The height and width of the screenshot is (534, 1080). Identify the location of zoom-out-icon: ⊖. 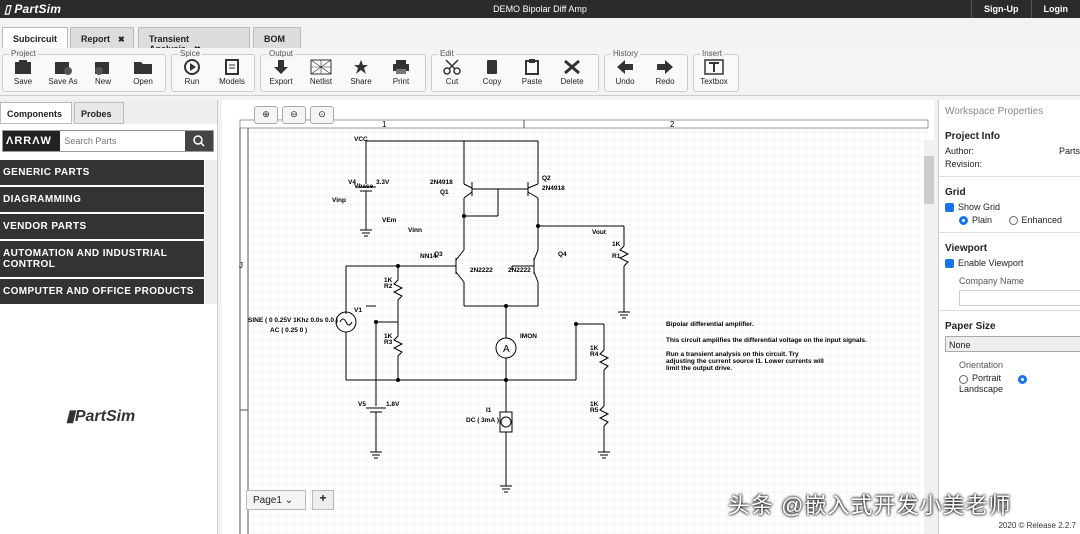
(294, 114).